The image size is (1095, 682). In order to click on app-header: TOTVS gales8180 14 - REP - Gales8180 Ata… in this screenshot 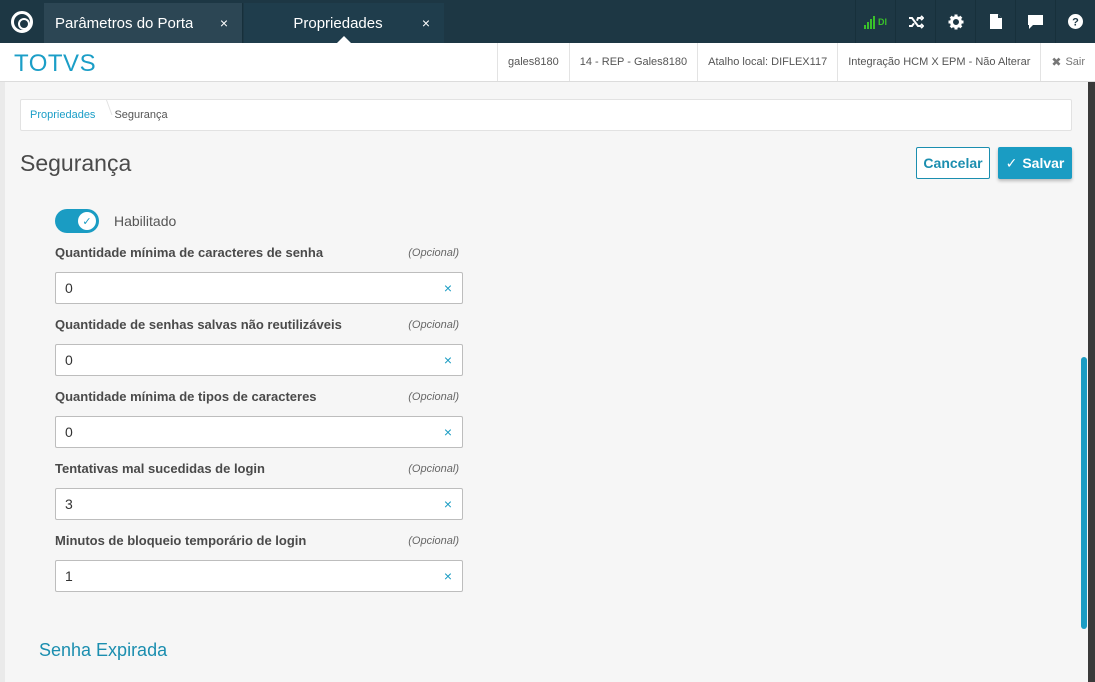, I will do `click(547, 62)`.